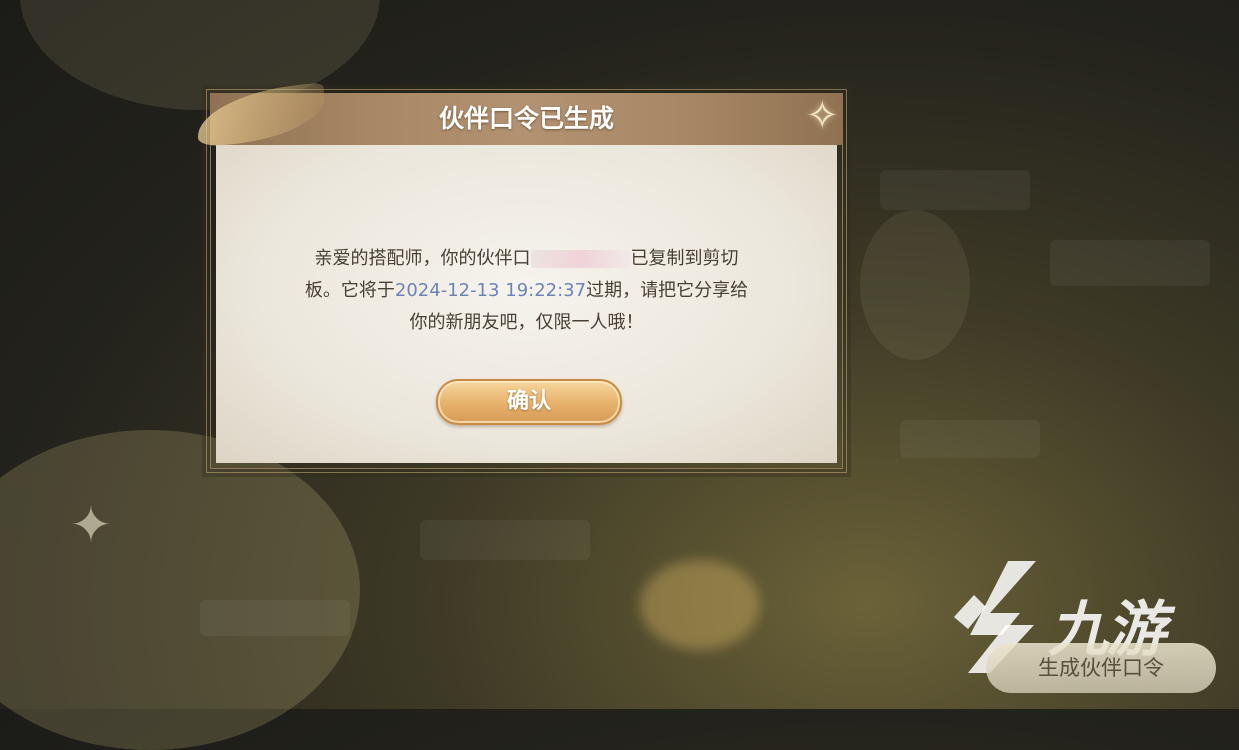  What do you see at coordinates (526, 118) in the screenshot?
I see `dialog-title: 伙伴口令已生成` at bounding box center [526, 118].